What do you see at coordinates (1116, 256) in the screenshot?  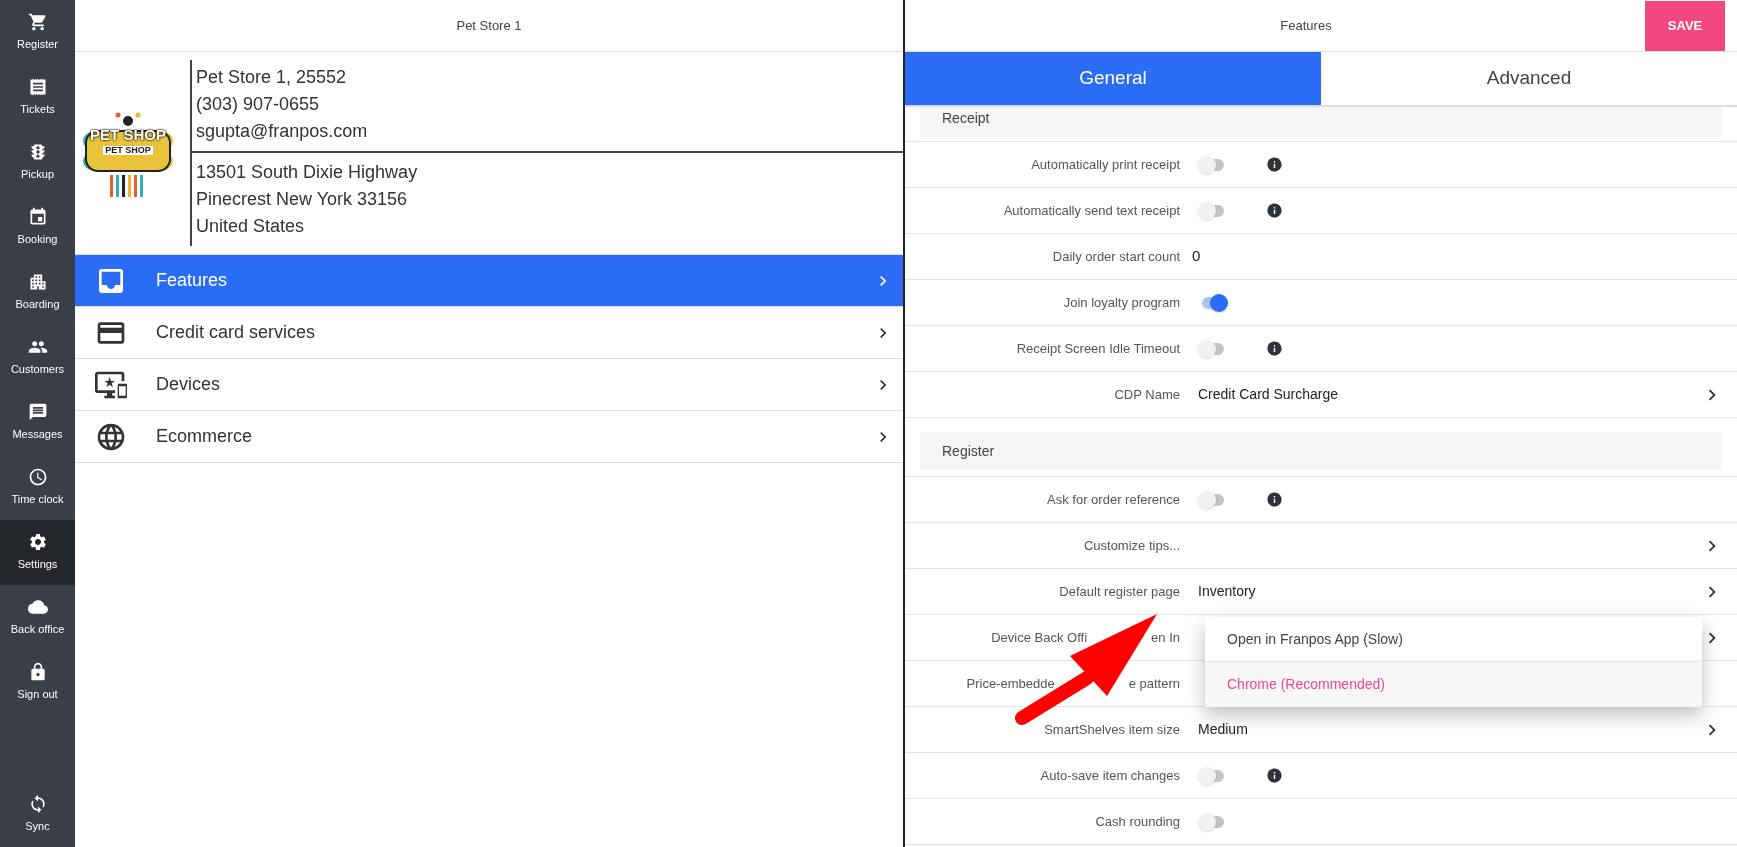 I see `setting-label: Daily order start count` at bounding box center [1116, 256].